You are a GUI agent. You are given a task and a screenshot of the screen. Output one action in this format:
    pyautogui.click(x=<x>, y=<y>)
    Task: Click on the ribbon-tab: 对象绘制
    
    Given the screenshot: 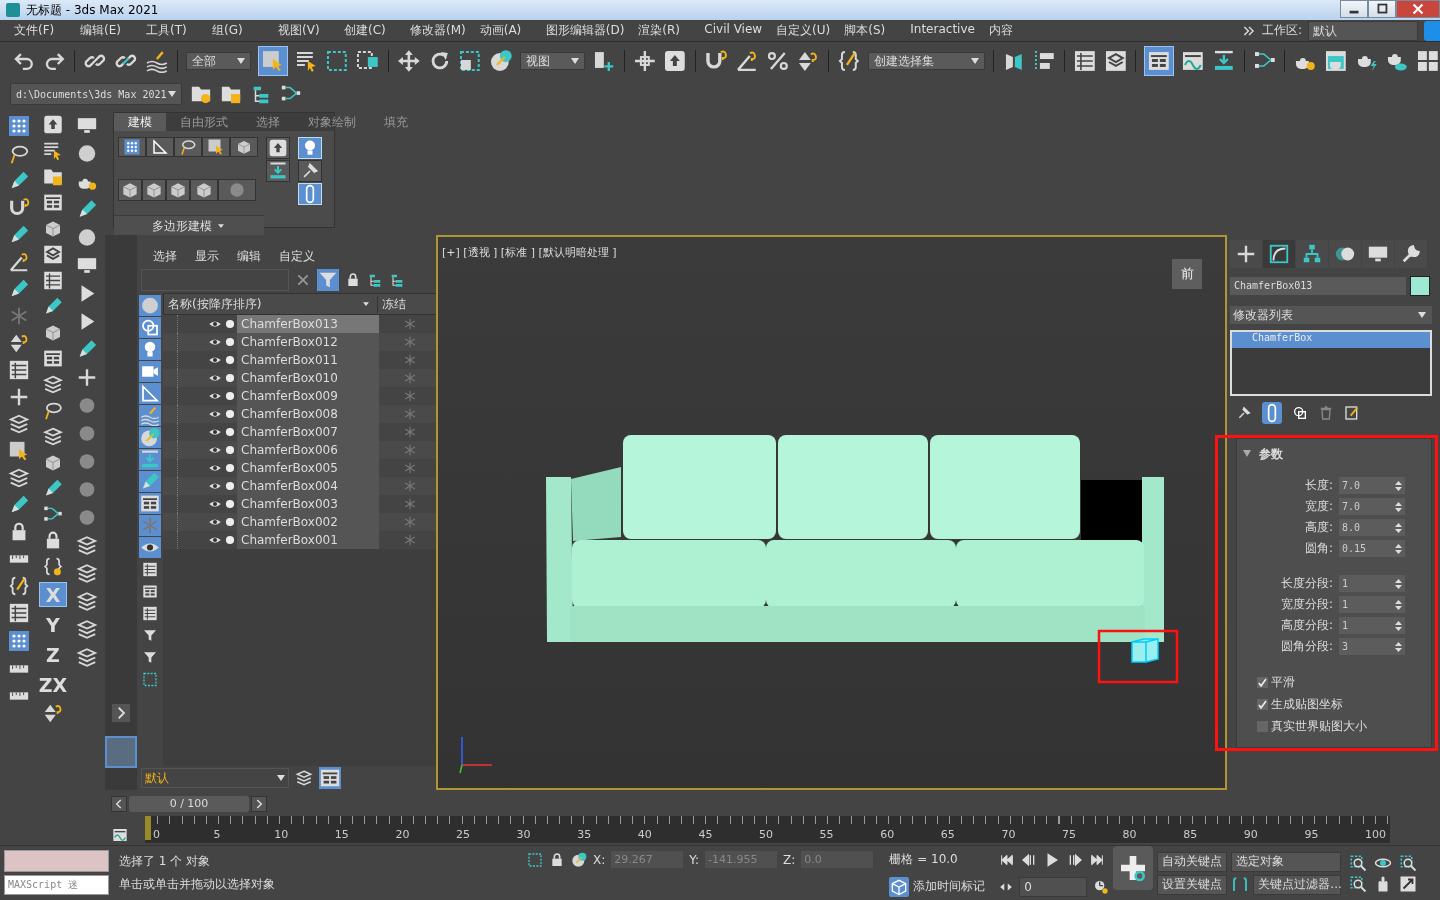 What is the action you would take?
    pyautogui.click(x=332, y=122)
    